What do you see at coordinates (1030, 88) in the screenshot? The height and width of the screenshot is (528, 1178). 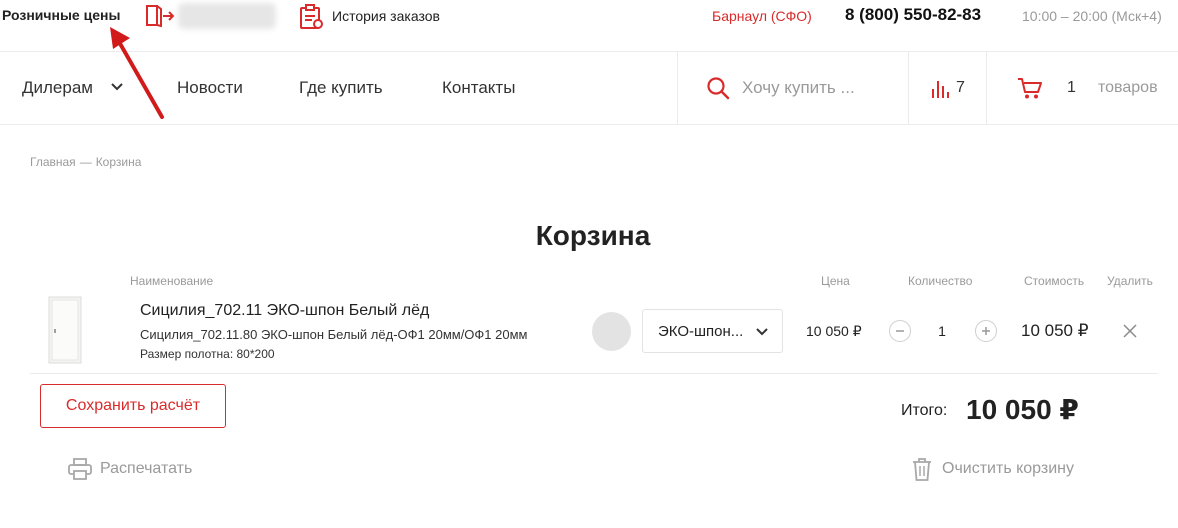 I see `cart-icon` at bounding box center [1030, 88].